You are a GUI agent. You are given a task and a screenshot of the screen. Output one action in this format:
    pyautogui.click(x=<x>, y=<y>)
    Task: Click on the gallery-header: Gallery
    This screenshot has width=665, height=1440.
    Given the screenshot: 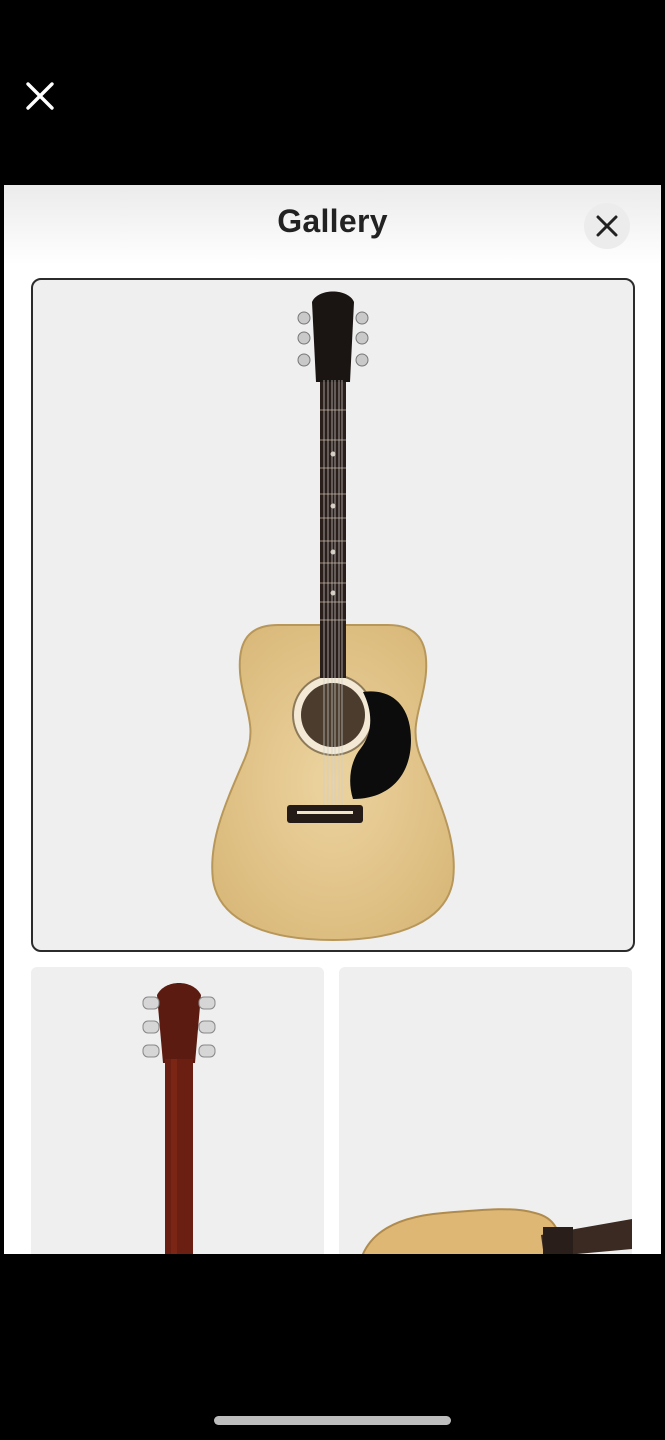 What is the action you would take?
    pyautogui.click(x=332, y=225)
    